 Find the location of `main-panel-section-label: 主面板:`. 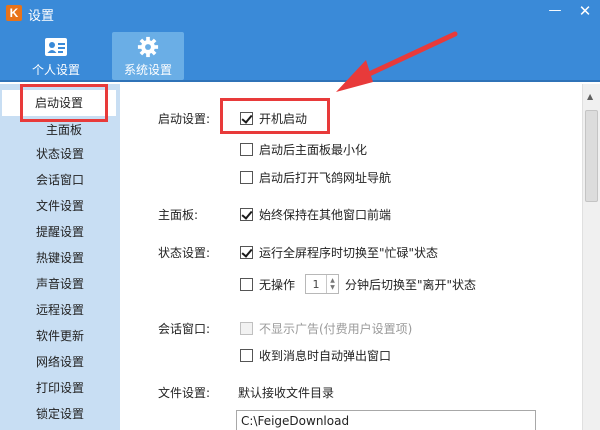

main-panel-section-label: 主面板: is located at coordinates (178, 215).